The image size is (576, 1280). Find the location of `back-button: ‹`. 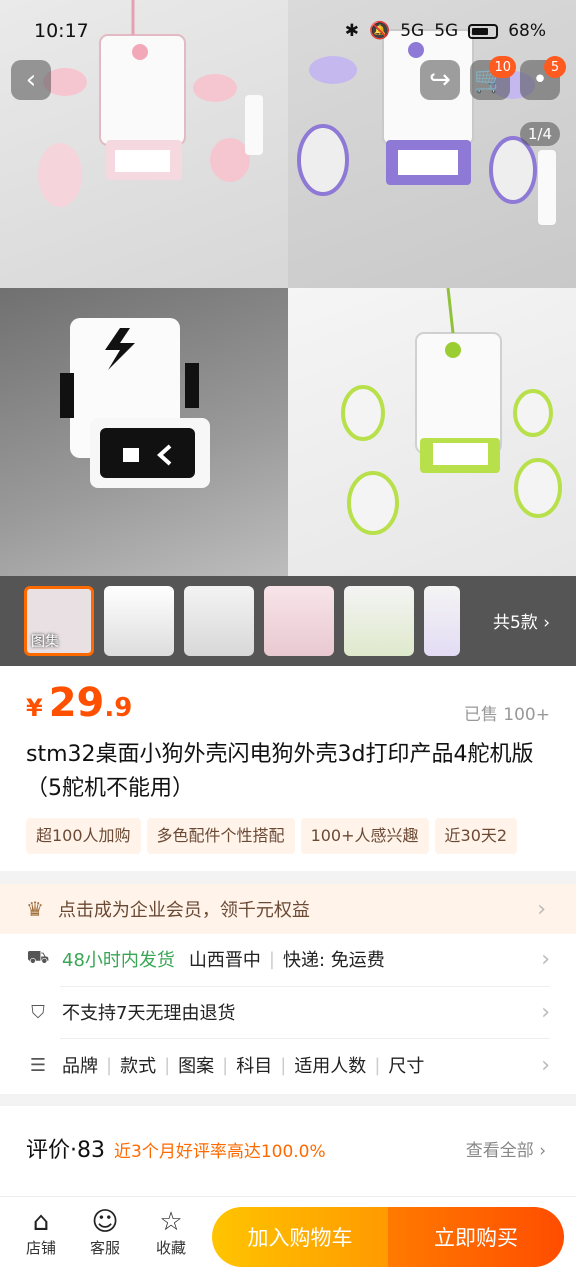

back-button: ‹ is located at coordinates (31, 80).